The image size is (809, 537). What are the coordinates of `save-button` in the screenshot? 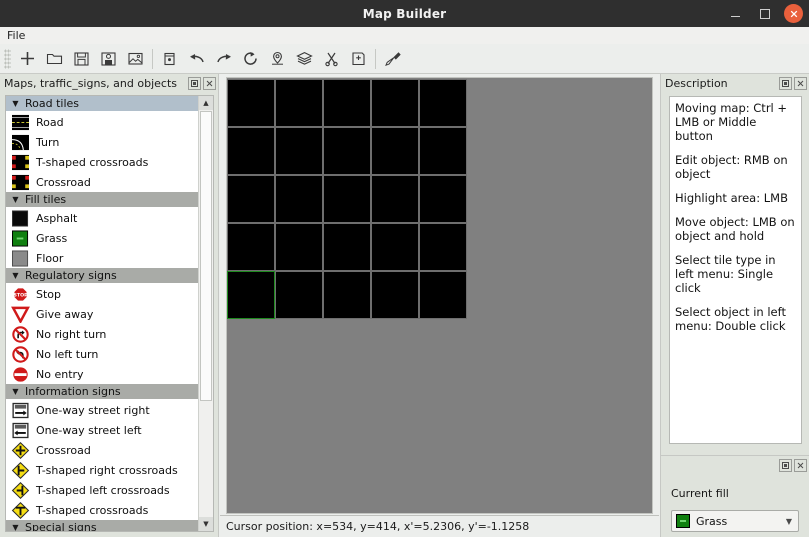 It's located at (81, 59).